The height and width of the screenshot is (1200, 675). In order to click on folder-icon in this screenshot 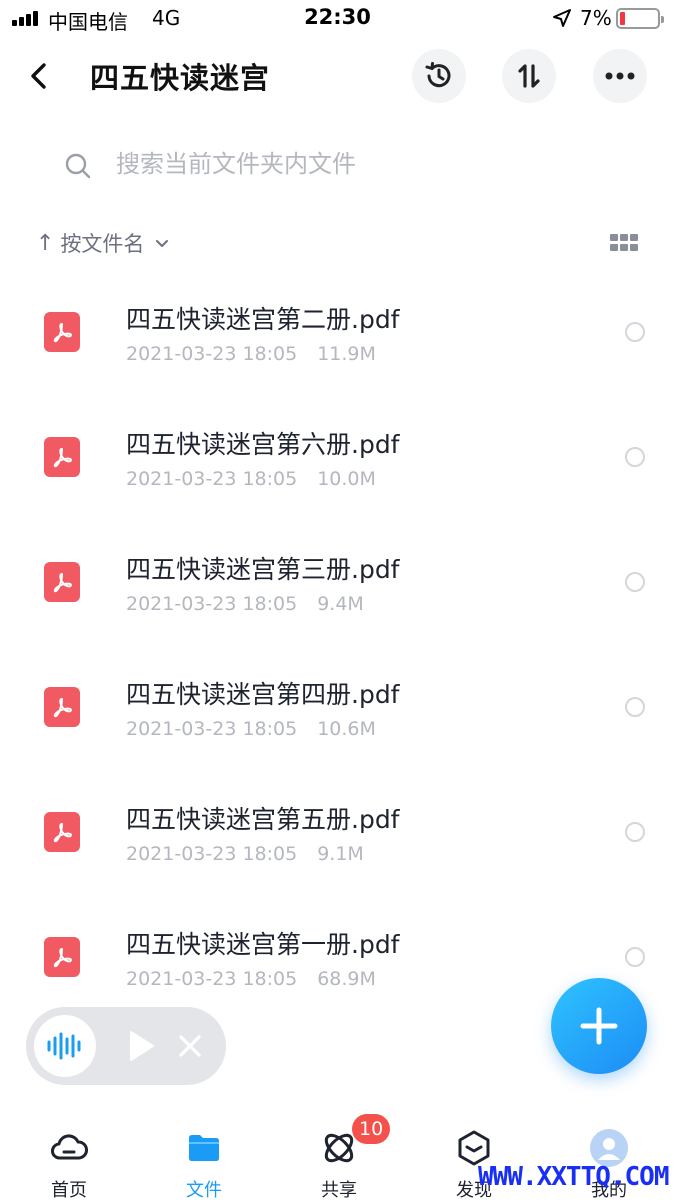, I will do `click(204, 1148)`.